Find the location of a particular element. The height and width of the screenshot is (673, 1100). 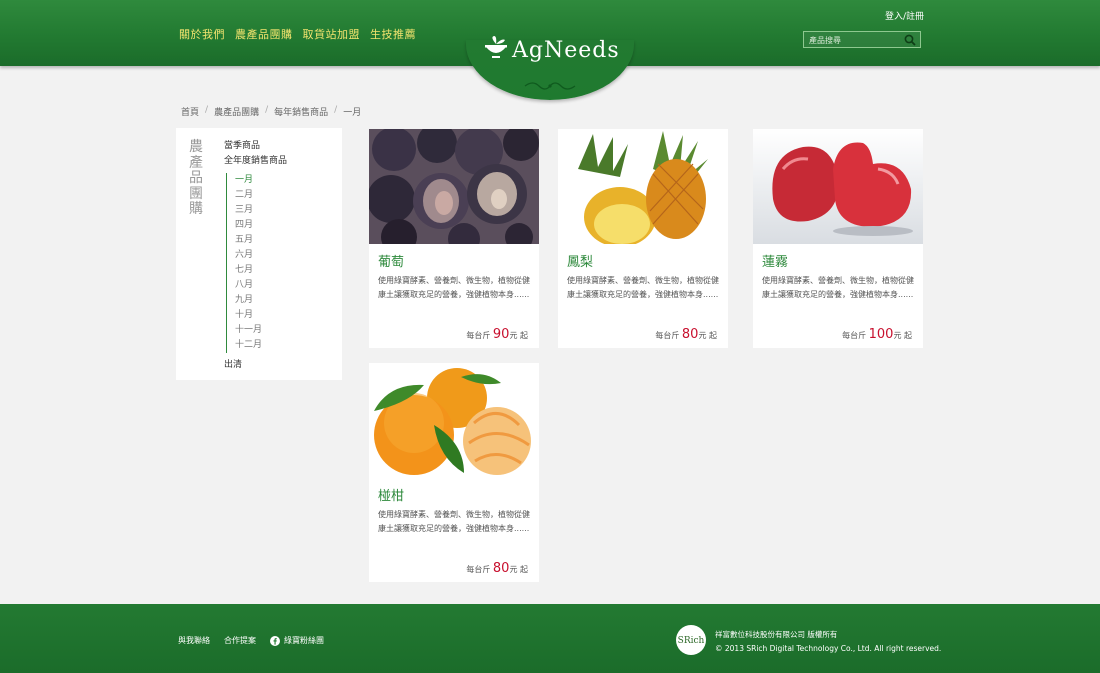

srich-logo-text: SRich is located at coordinates (691, 641).